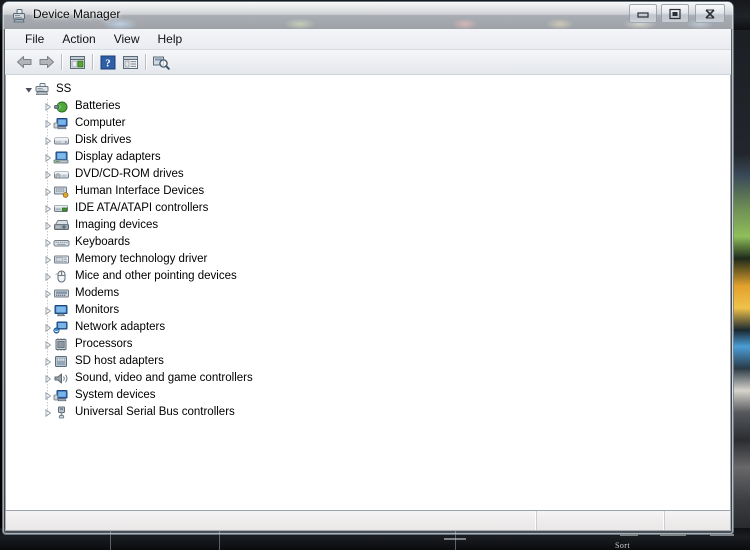 The width and height of the screenshot is (750, 550). I want to click on show-hide-console-tree-button, so click(130, 62).